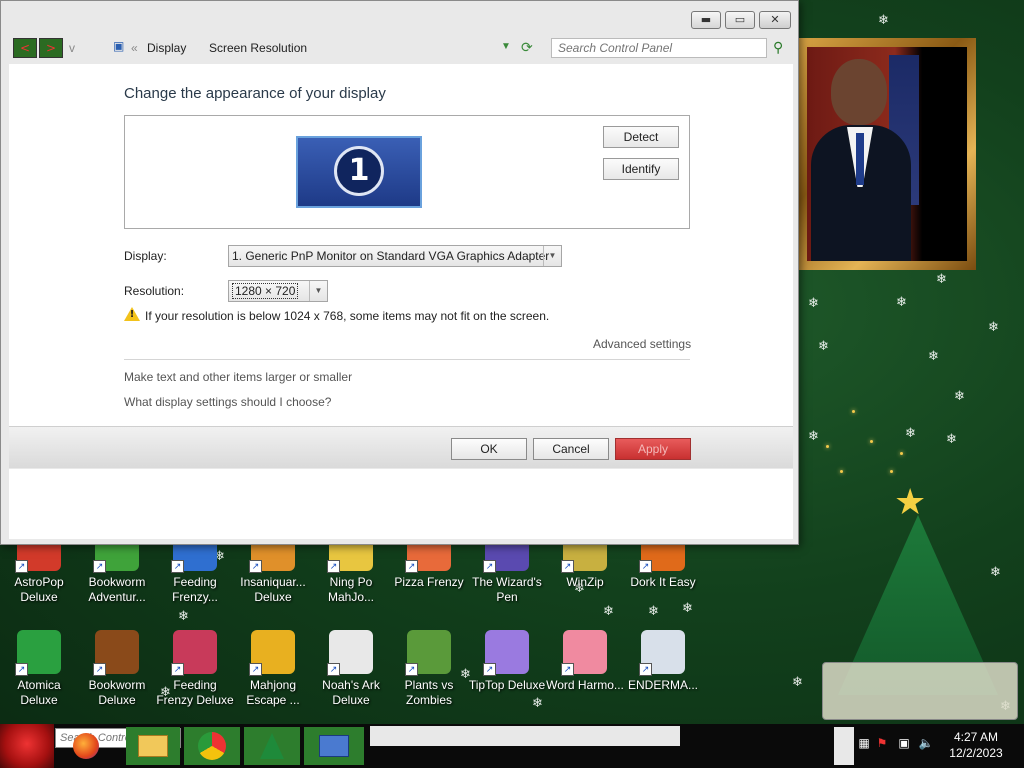 This screenshot has width=1024, height=768. Describe the element at coordinates (926, 743) in the screenshot. I see `volume-icon: 🔈` at that location.